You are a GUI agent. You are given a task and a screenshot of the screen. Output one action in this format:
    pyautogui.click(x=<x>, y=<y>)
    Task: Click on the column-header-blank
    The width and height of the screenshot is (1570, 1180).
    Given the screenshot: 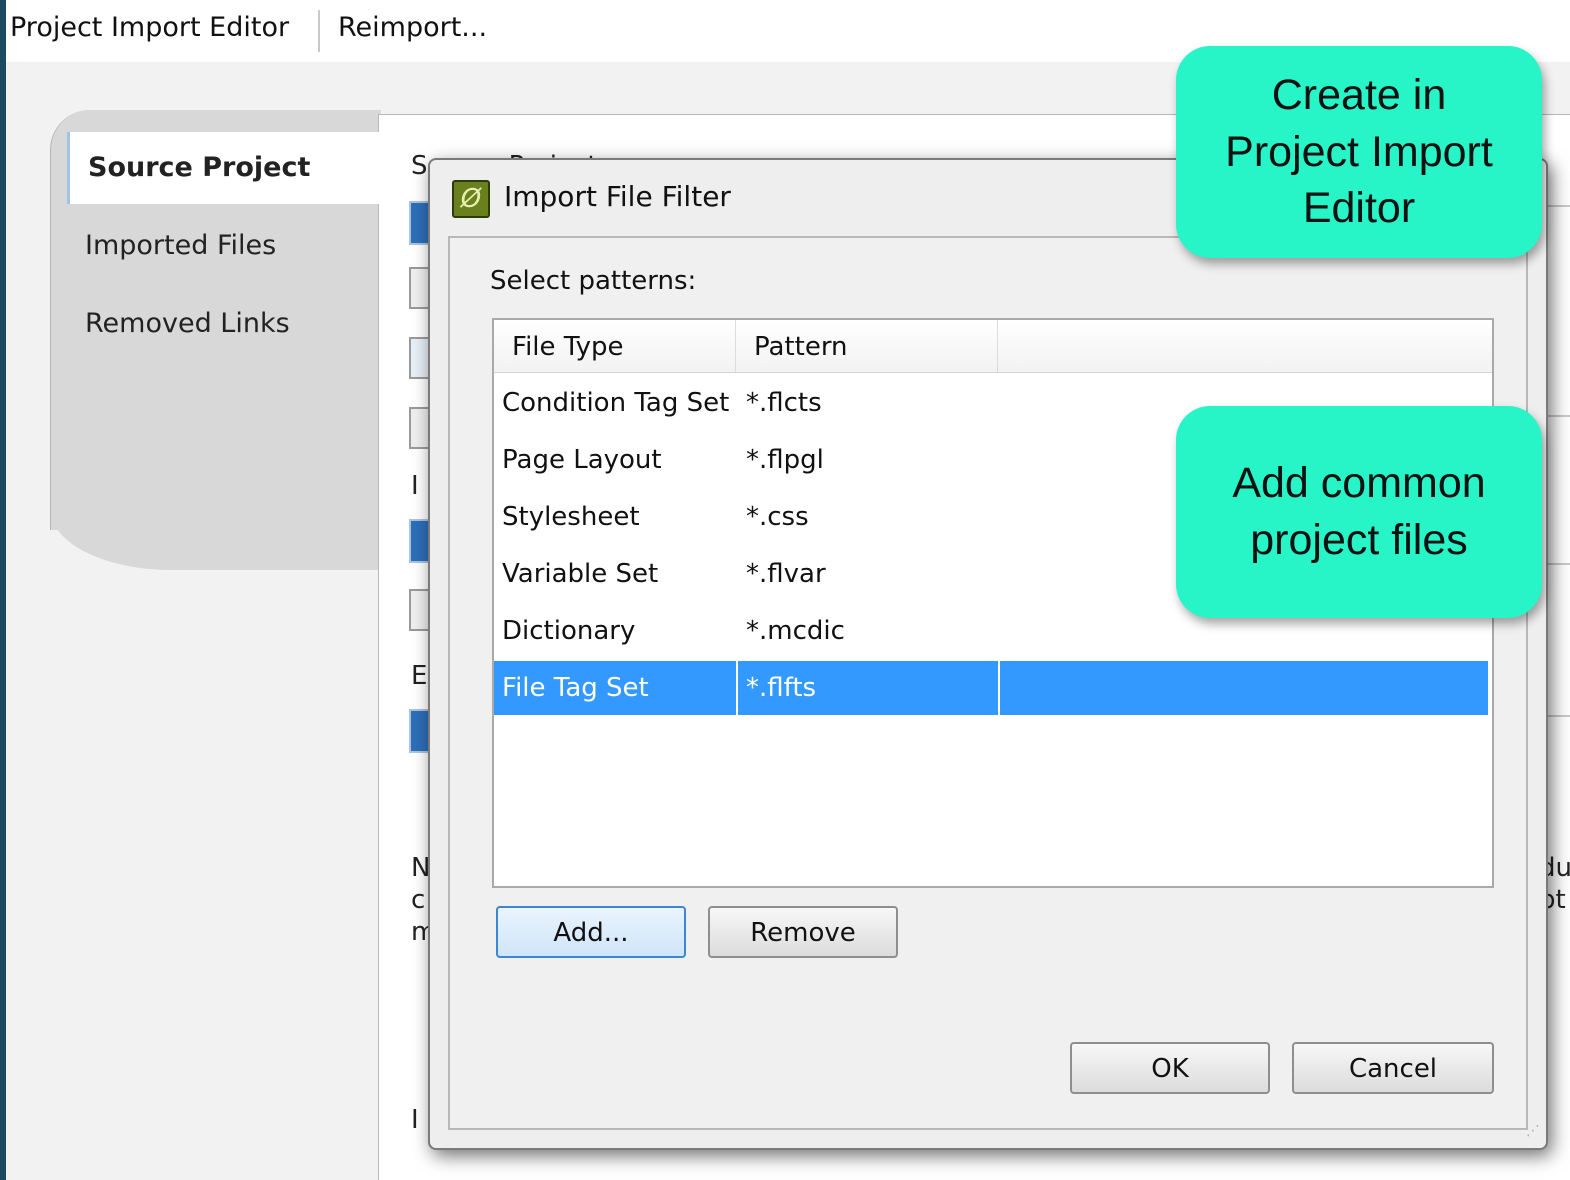 What is the action you would take?
    pyautogui.click(x=1243, y=346)
    